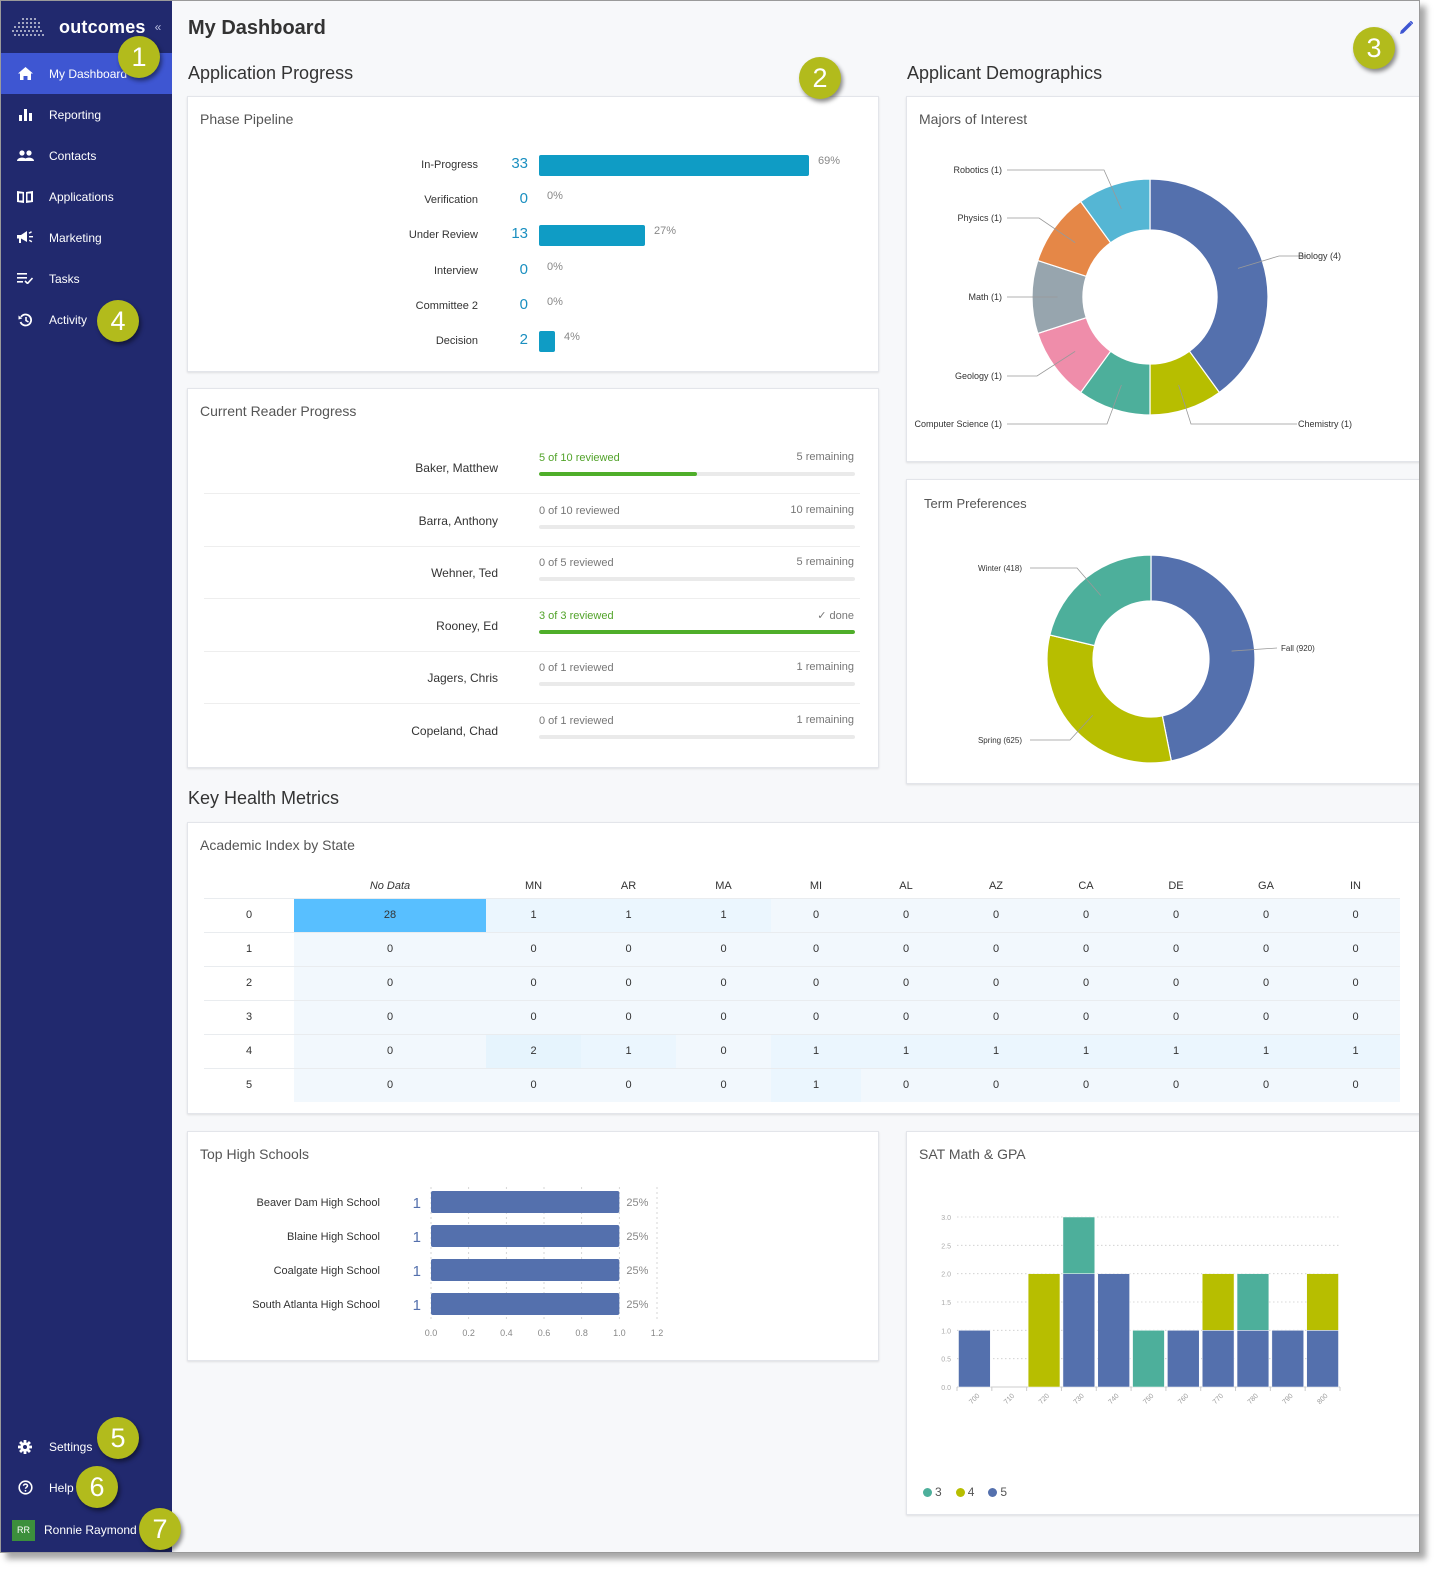  Describe the element at coordinates (506, 1333) in the screenshot. I see `x-tick-label: 0.4` at that location.